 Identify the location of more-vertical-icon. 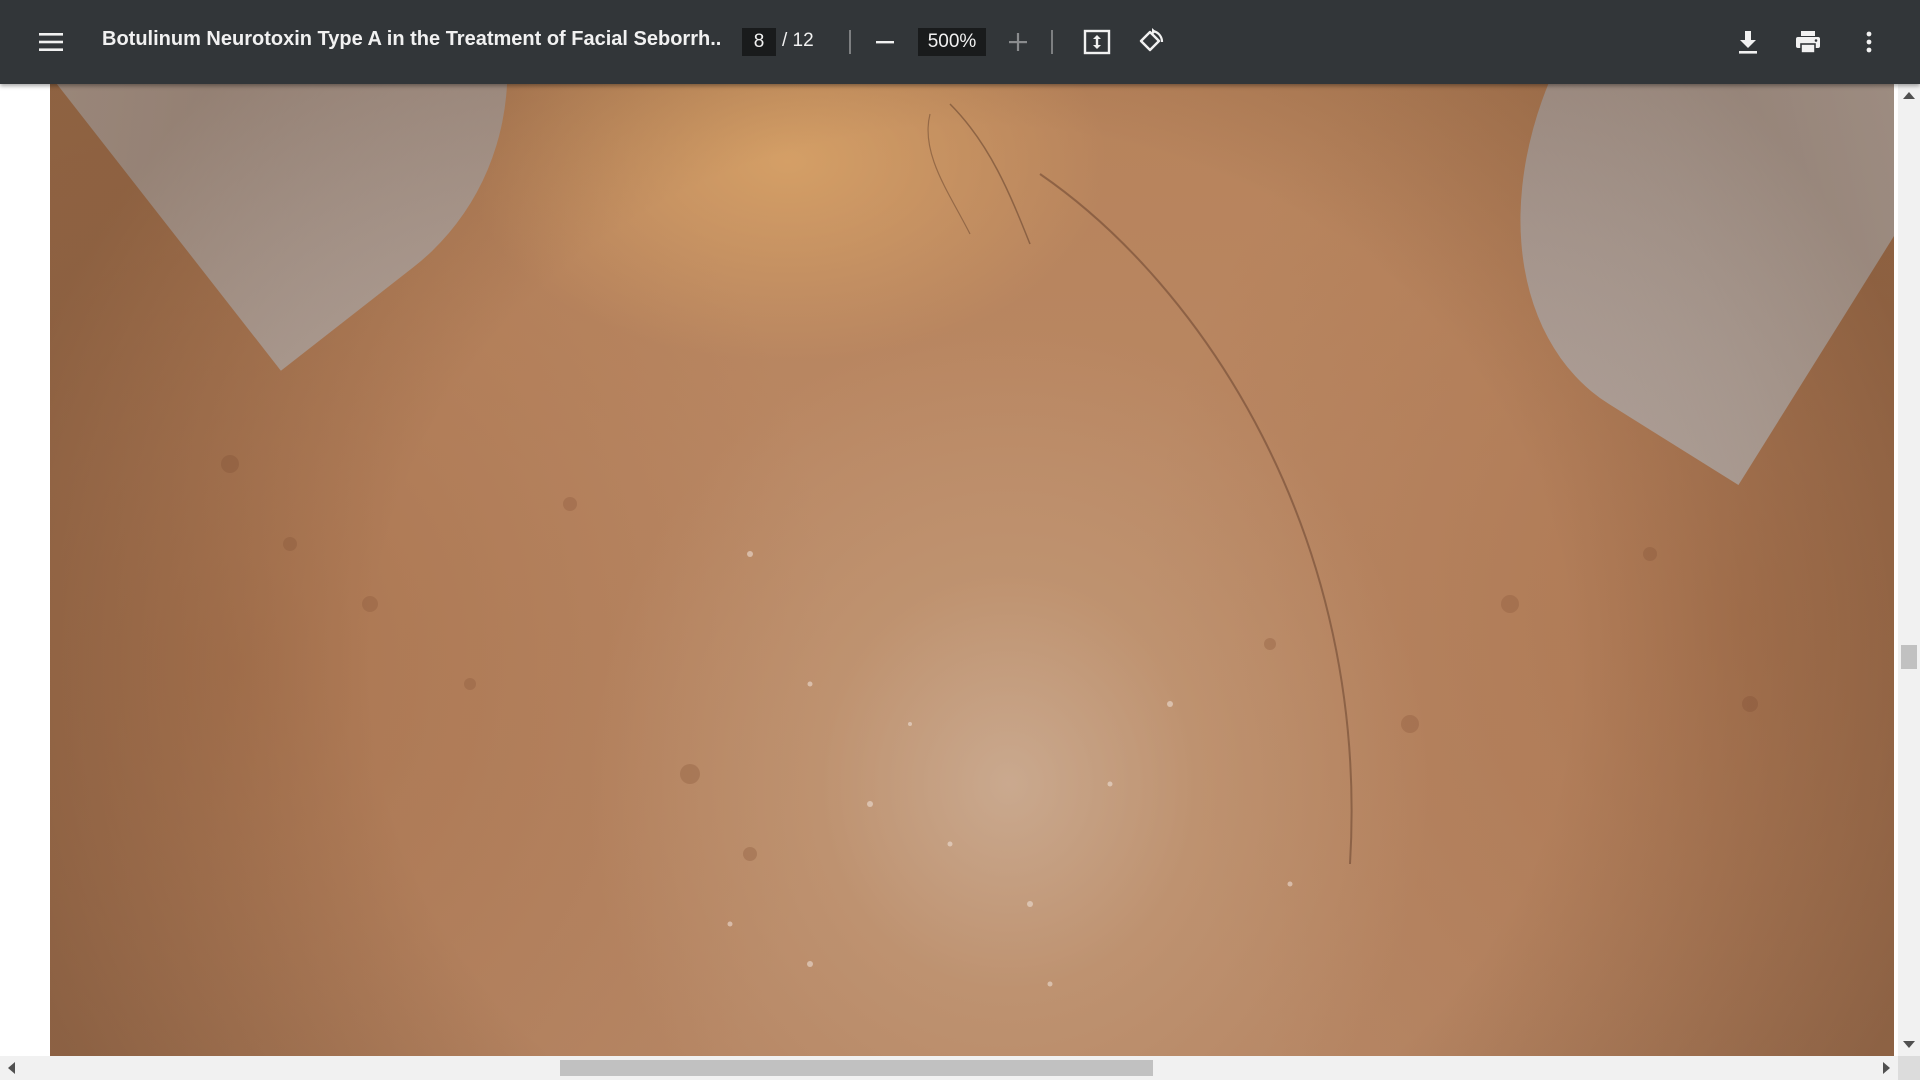
(1869, 42).